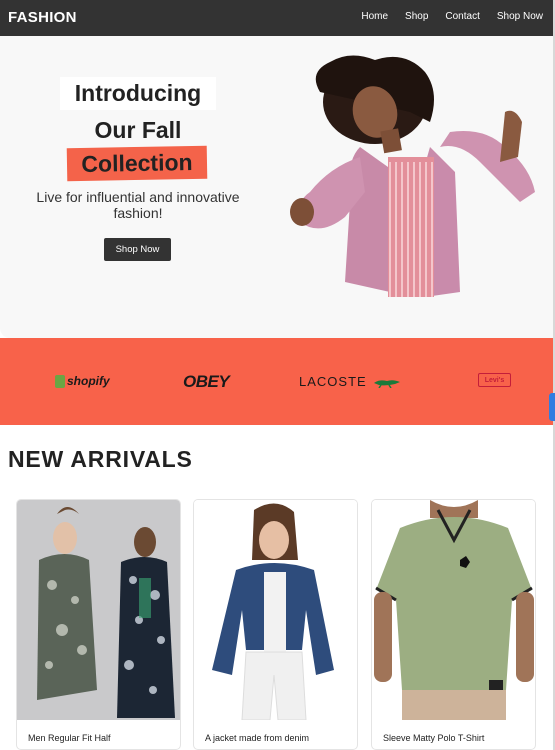 The height and width of the screenshot is (750, 555). Describe the element at coordinates (434, 738) in the screenshot. I see `product-name: Sleeve Matty Polo T-Shirt` at that location.